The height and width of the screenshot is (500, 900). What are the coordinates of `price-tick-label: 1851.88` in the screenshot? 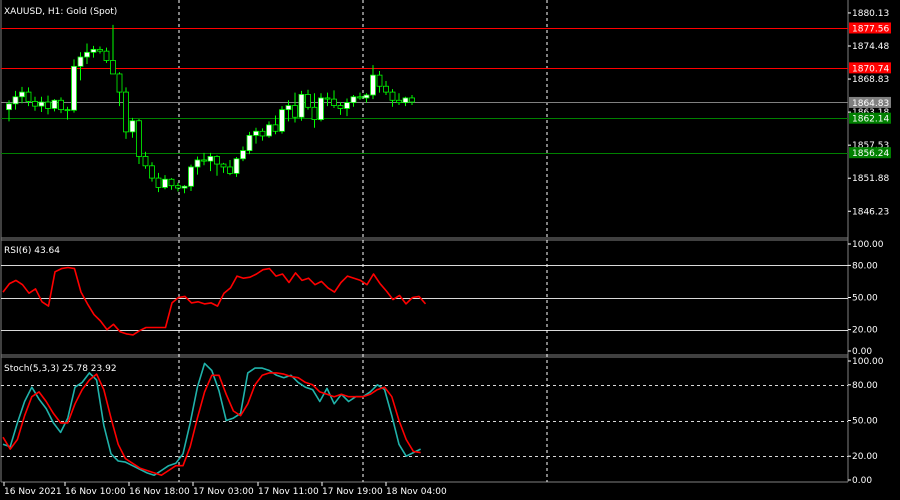 It's located at (870, 179).